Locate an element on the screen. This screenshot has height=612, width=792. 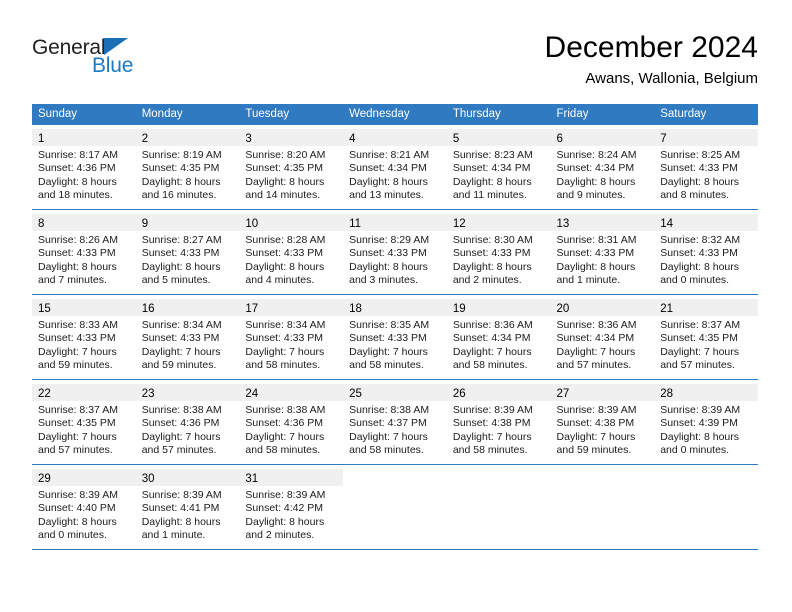
sunset-time: Sunset: 4:38 PM is located at coordinates (595, 423).